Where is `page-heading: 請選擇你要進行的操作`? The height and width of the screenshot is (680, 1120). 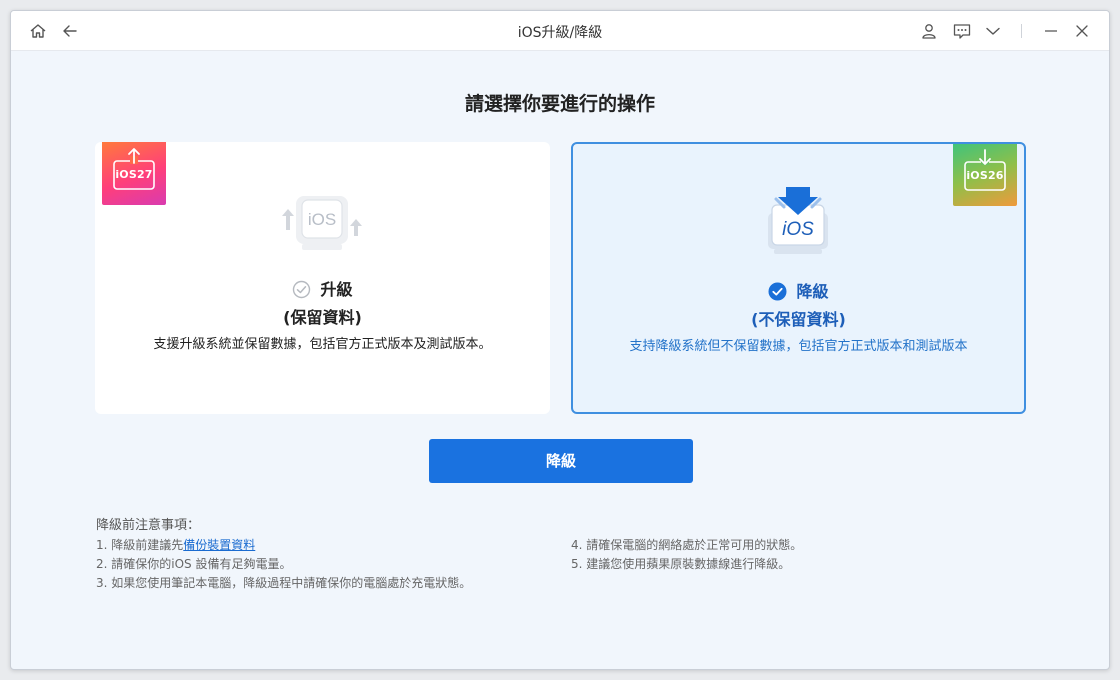 page-heading: 請選擇你要進行的操作 is located at coordinates (559, 104).